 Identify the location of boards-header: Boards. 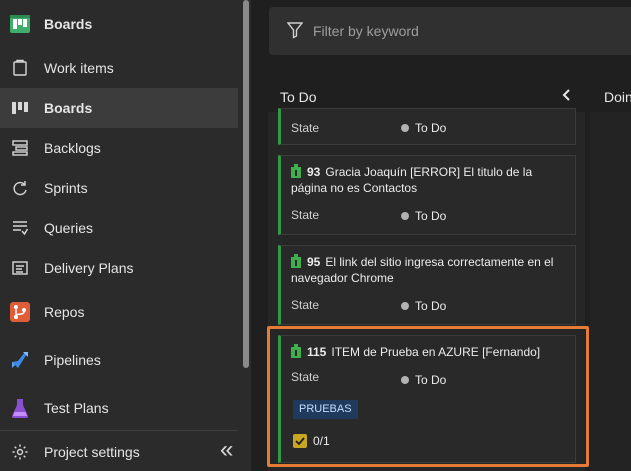
(119, 24).